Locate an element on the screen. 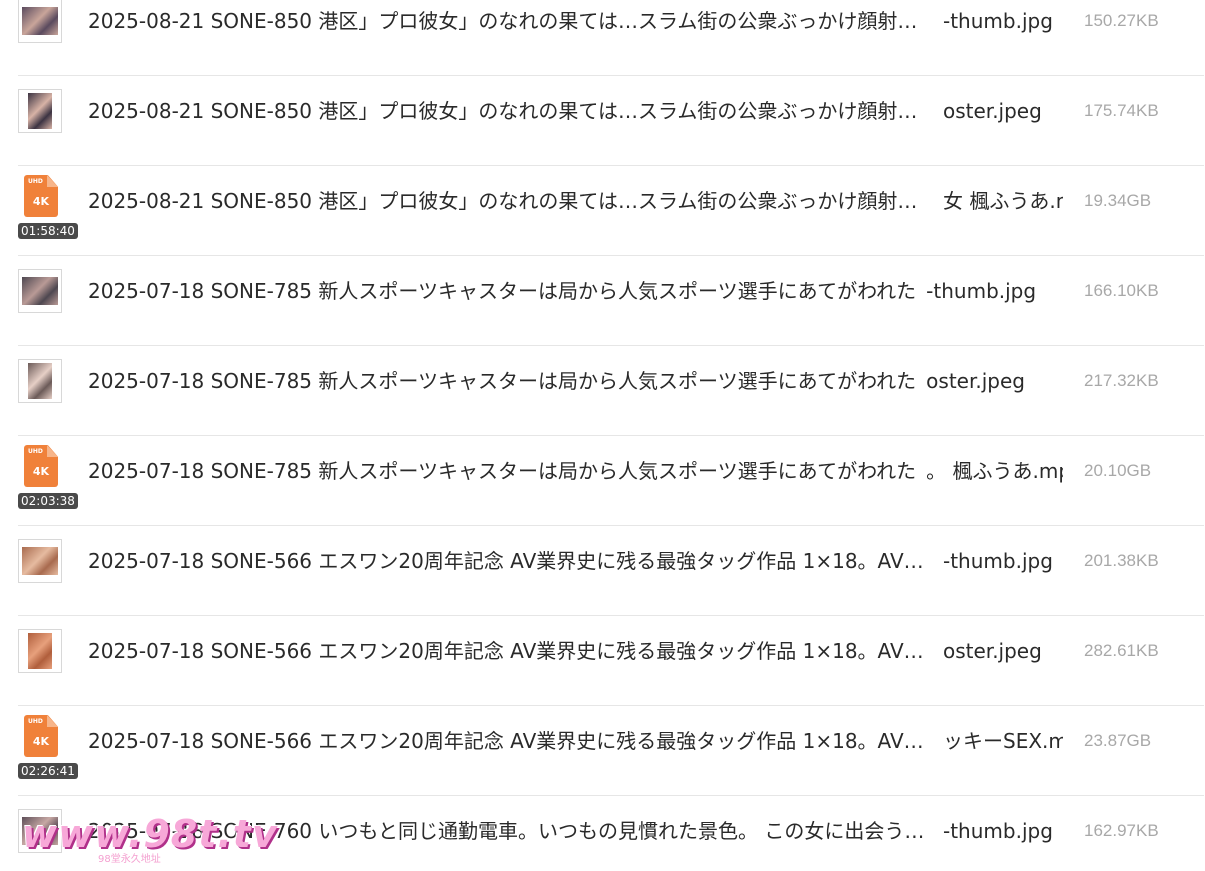 The height and width of the screenshot is (871, 1205). watermark-subtext: 98堂永久地址 is located at coordinates (129, 859).